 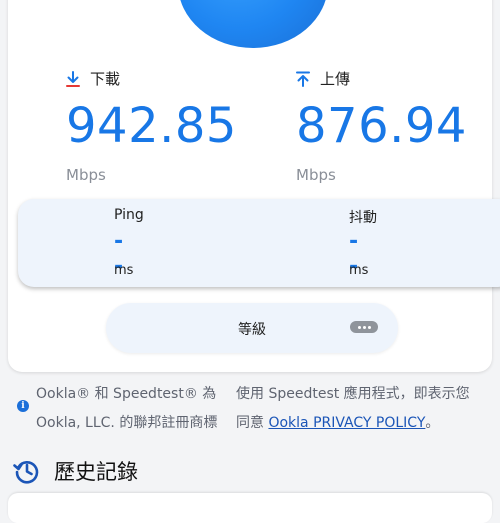 I want to click on upload-arrow-icon, so click(x=303, y=79).